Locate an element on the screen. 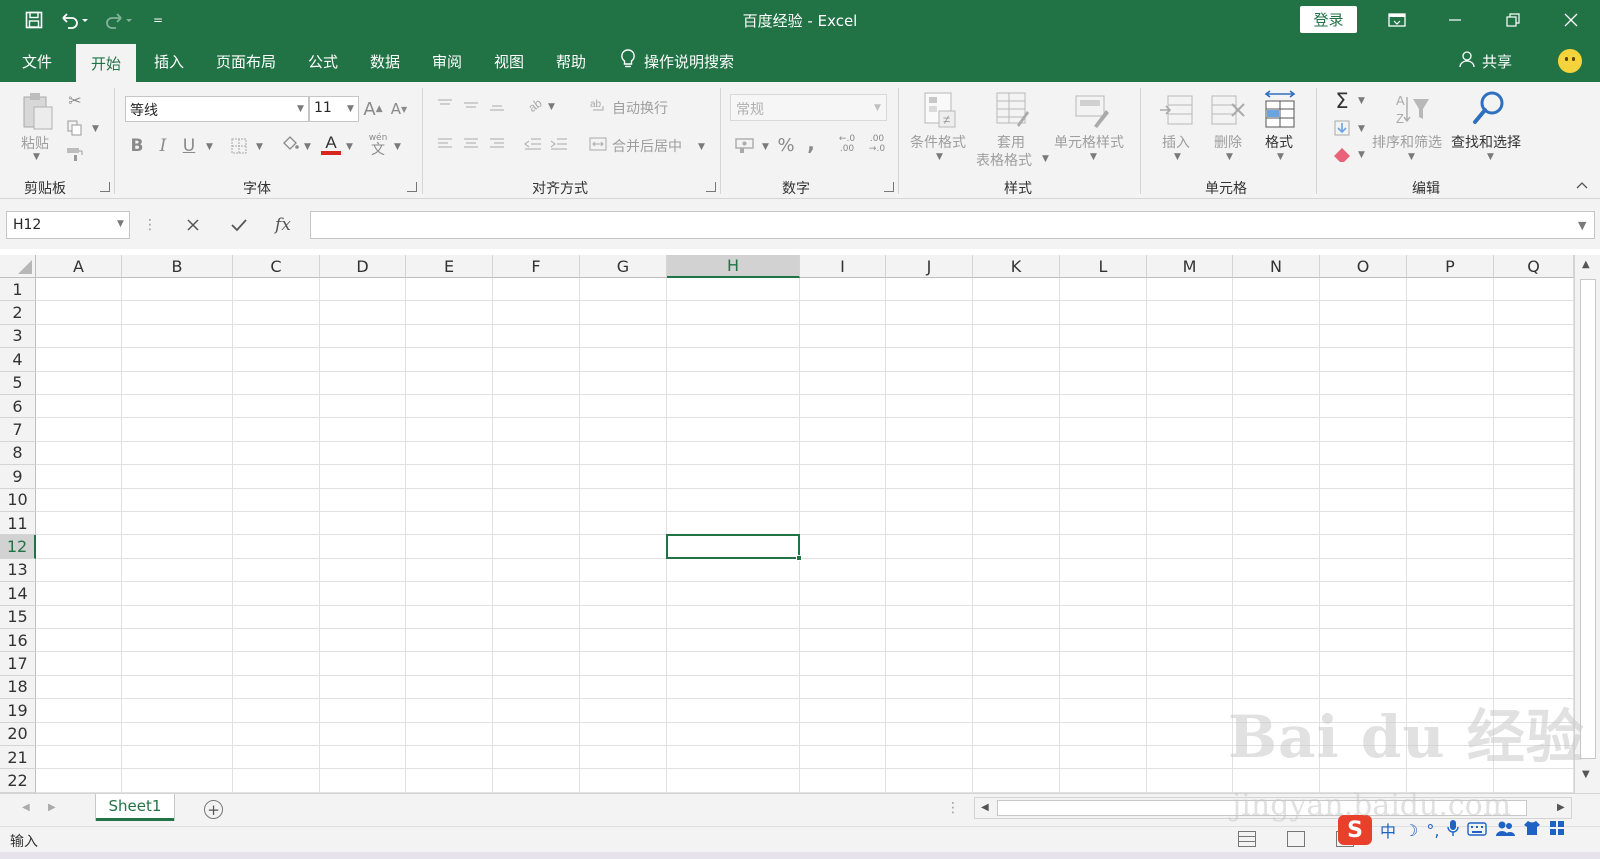  merge-center-label: 合并后居中 is located at coordinates (647, 146).